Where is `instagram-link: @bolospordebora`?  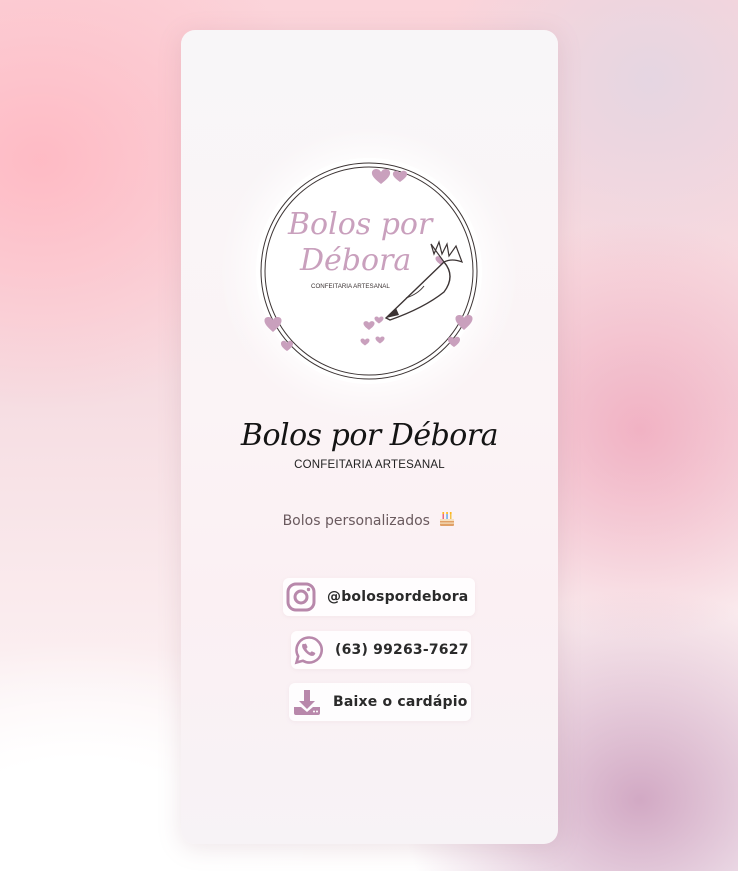 instagram-link: @bolospordebora is located at coordinates (379, 597).